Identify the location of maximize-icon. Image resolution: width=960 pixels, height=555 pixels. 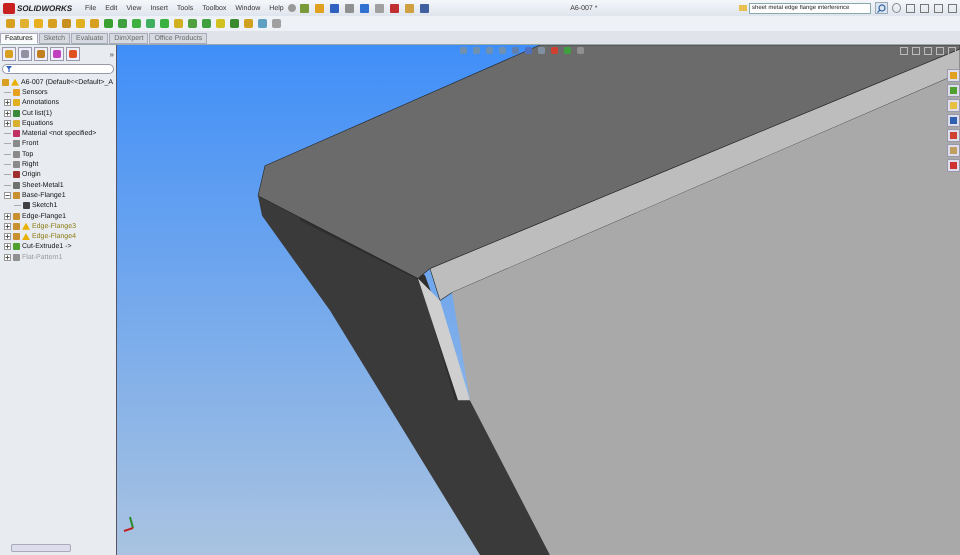
(924, 8).